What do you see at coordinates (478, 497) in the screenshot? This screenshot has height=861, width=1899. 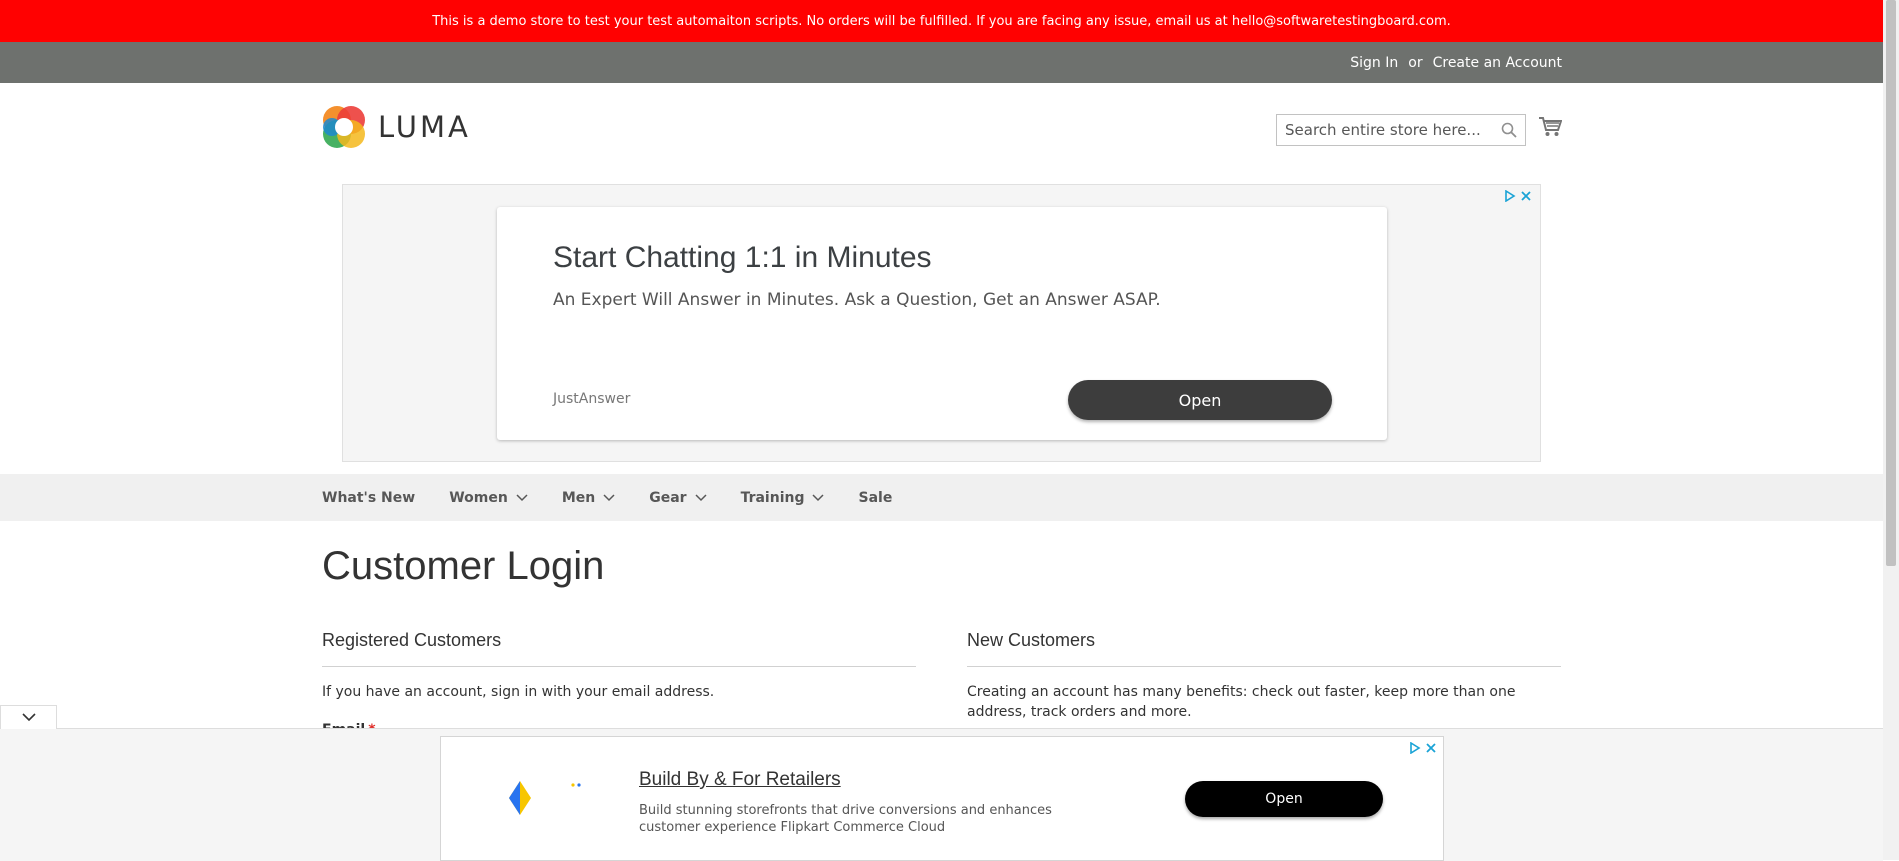 I see `nav-item-label: Women` at bounding box center [478, 497].